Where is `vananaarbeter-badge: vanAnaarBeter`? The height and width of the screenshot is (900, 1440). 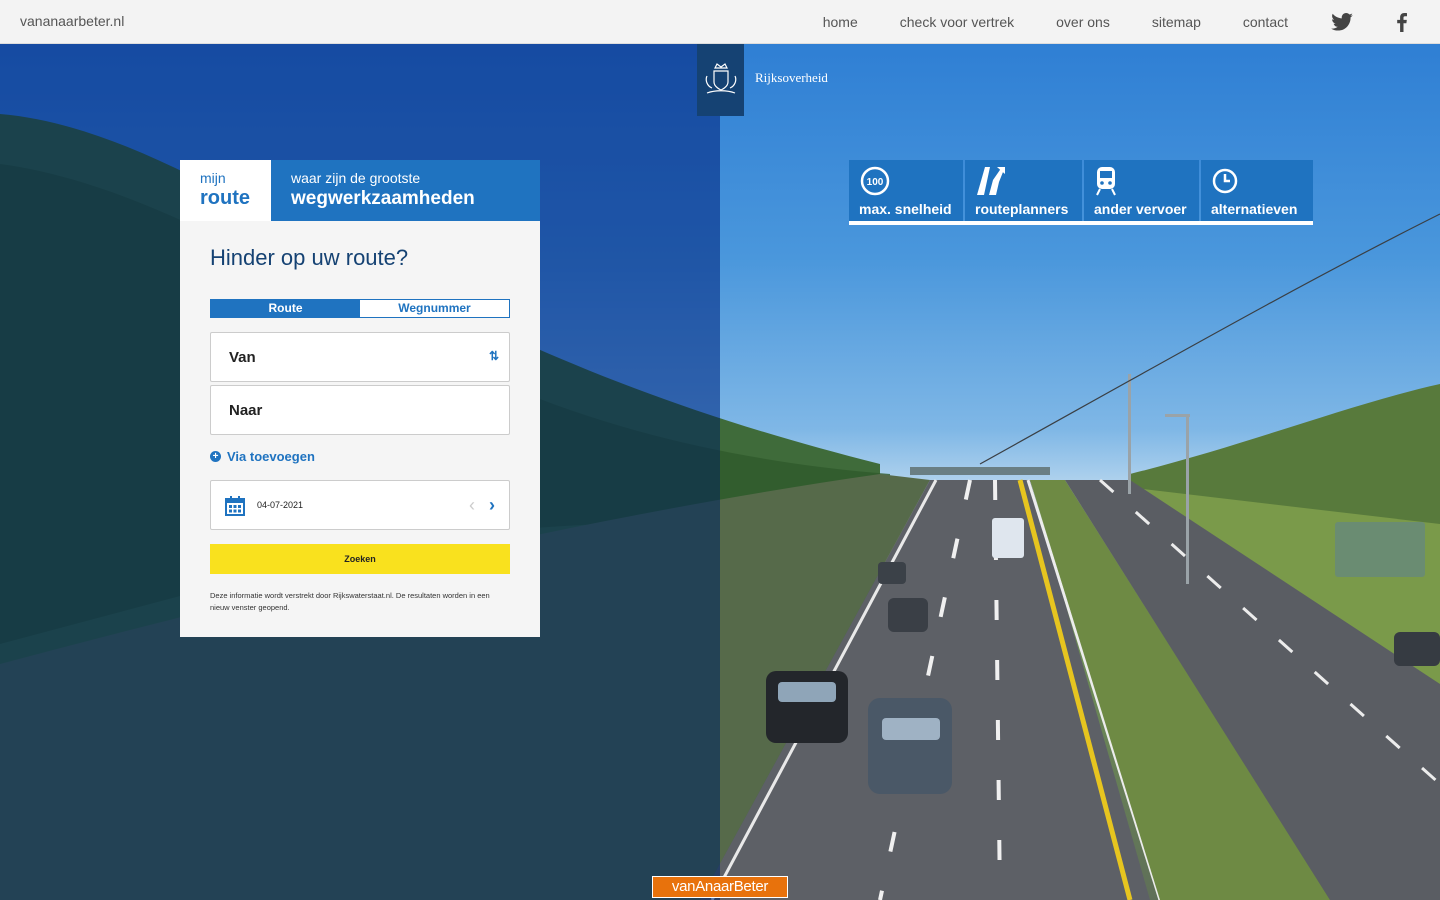 vananaarbeter-badge: vanAnaarBeter is located at coordinates (720, 887).